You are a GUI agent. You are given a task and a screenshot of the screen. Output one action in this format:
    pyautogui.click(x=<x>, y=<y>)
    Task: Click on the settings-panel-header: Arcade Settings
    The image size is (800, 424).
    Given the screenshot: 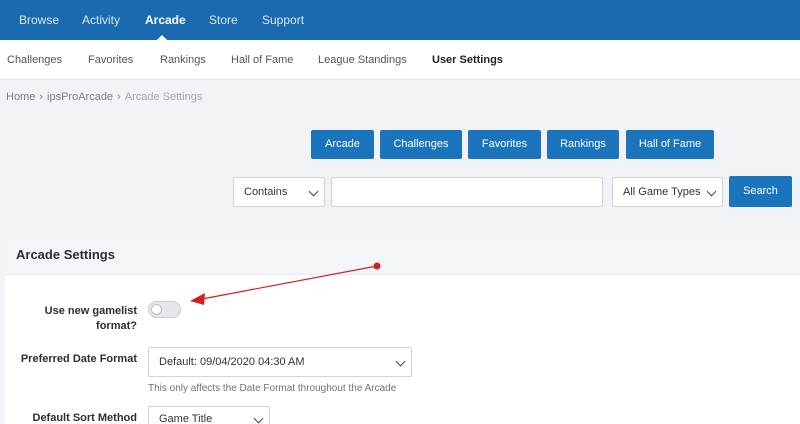 What is the action you would take?
    pyautogui.click(x=402, y=254)
    